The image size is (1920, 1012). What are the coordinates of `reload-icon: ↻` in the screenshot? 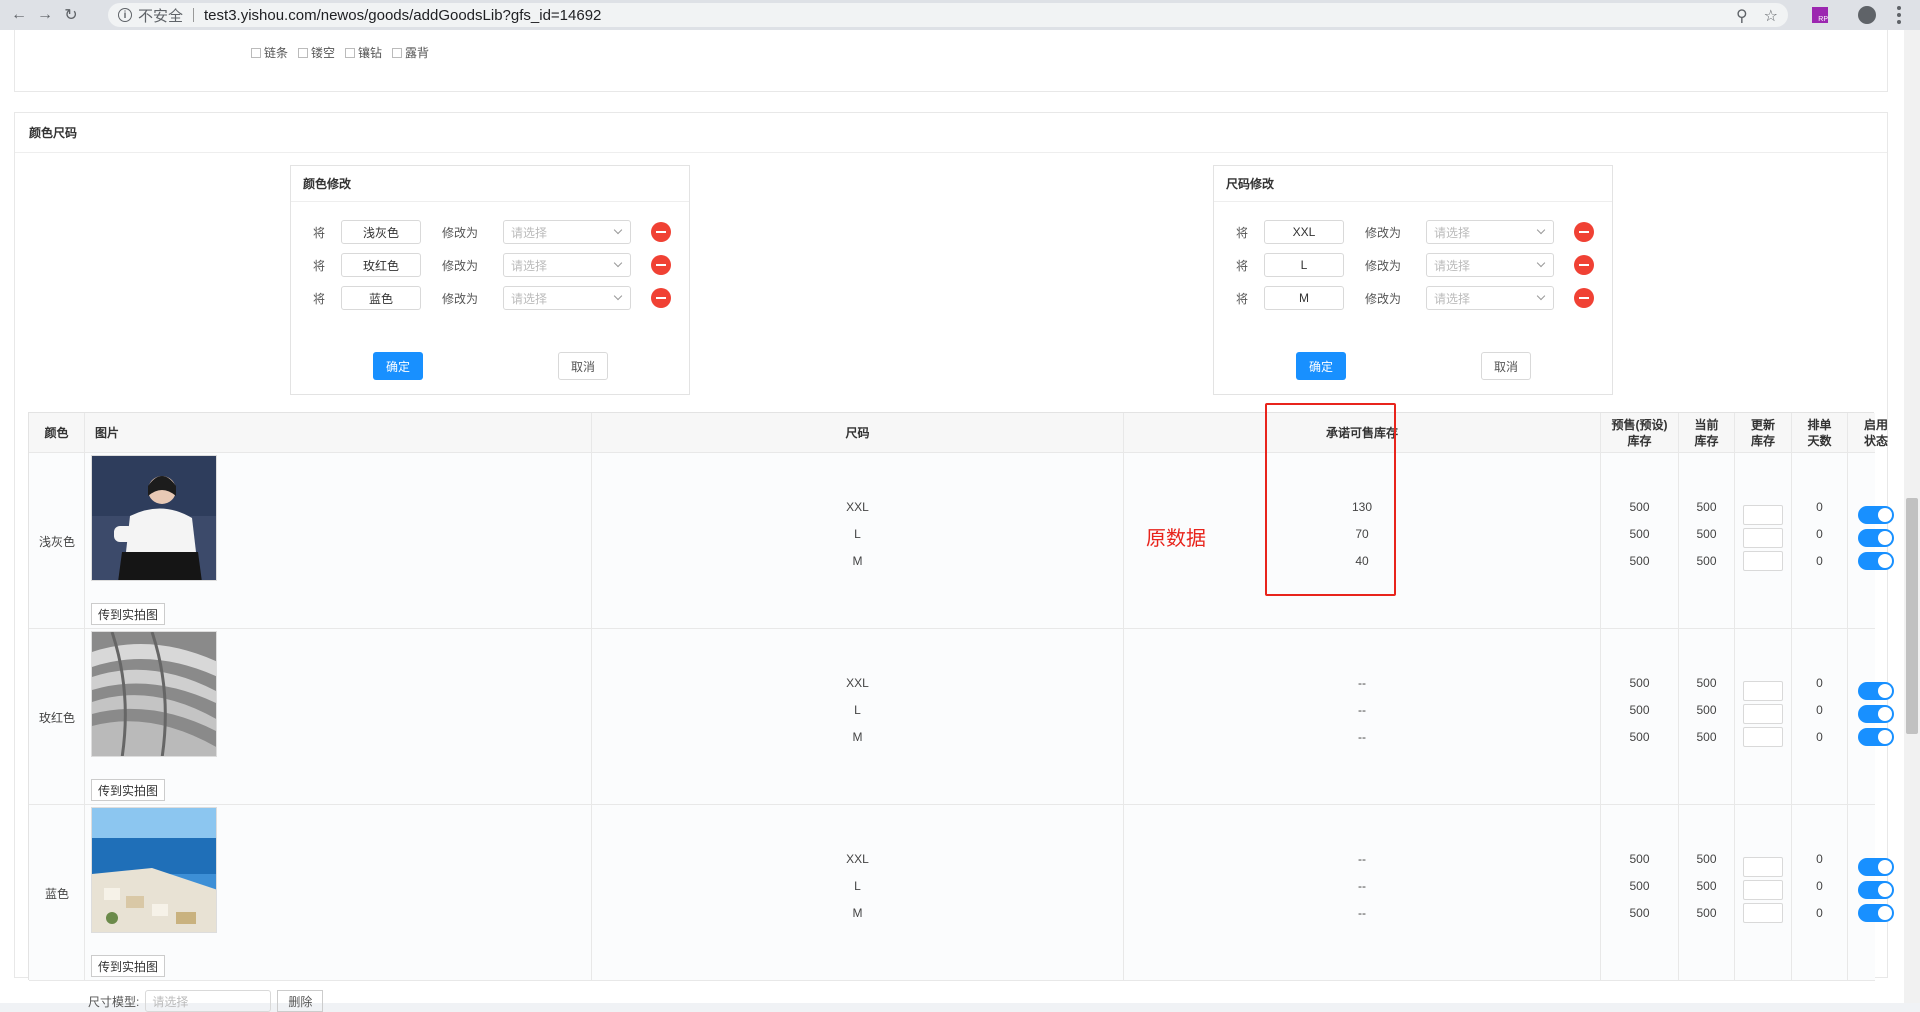 It's located at (71, 15).